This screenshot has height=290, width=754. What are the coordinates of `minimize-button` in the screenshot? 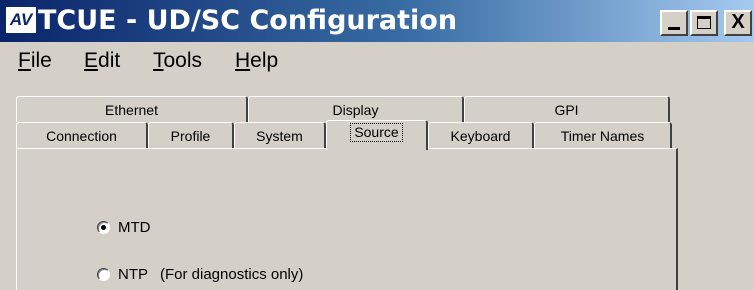 It's located at (674, 23).